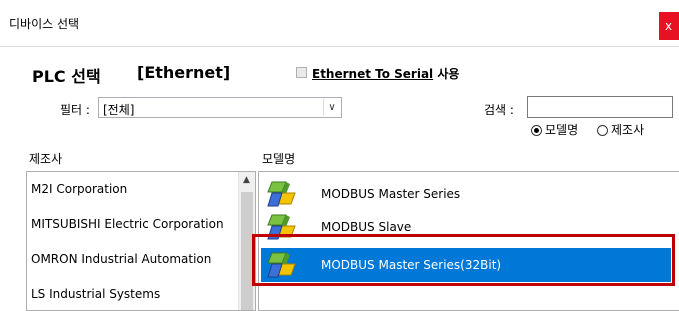 The image size is (679, 311). I want to click on manufacturer-header: 제조사, so click(46, 159).